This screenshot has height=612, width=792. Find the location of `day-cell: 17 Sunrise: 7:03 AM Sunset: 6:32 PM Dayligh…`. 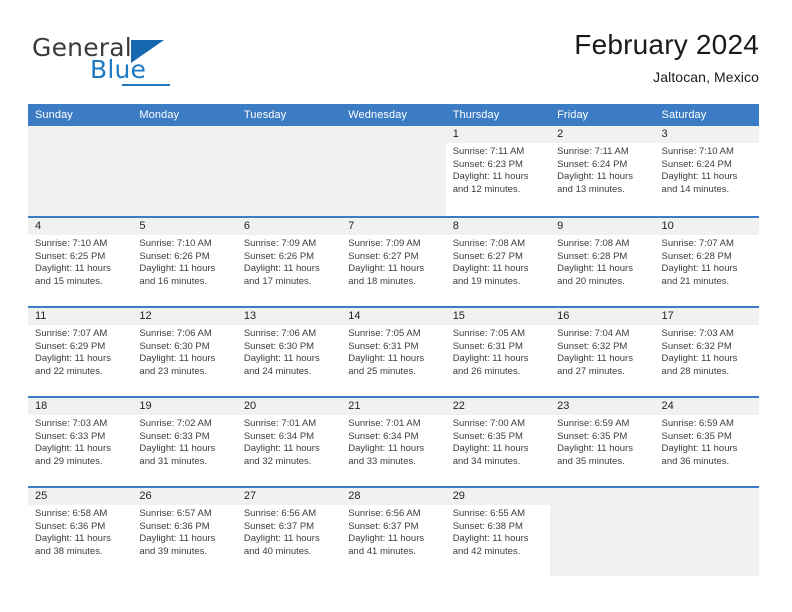

day-cell: 17 Sunrise: 7:03 AM Sunset: 6:32 PM Dayligh… is located at coordinates (706, 352).